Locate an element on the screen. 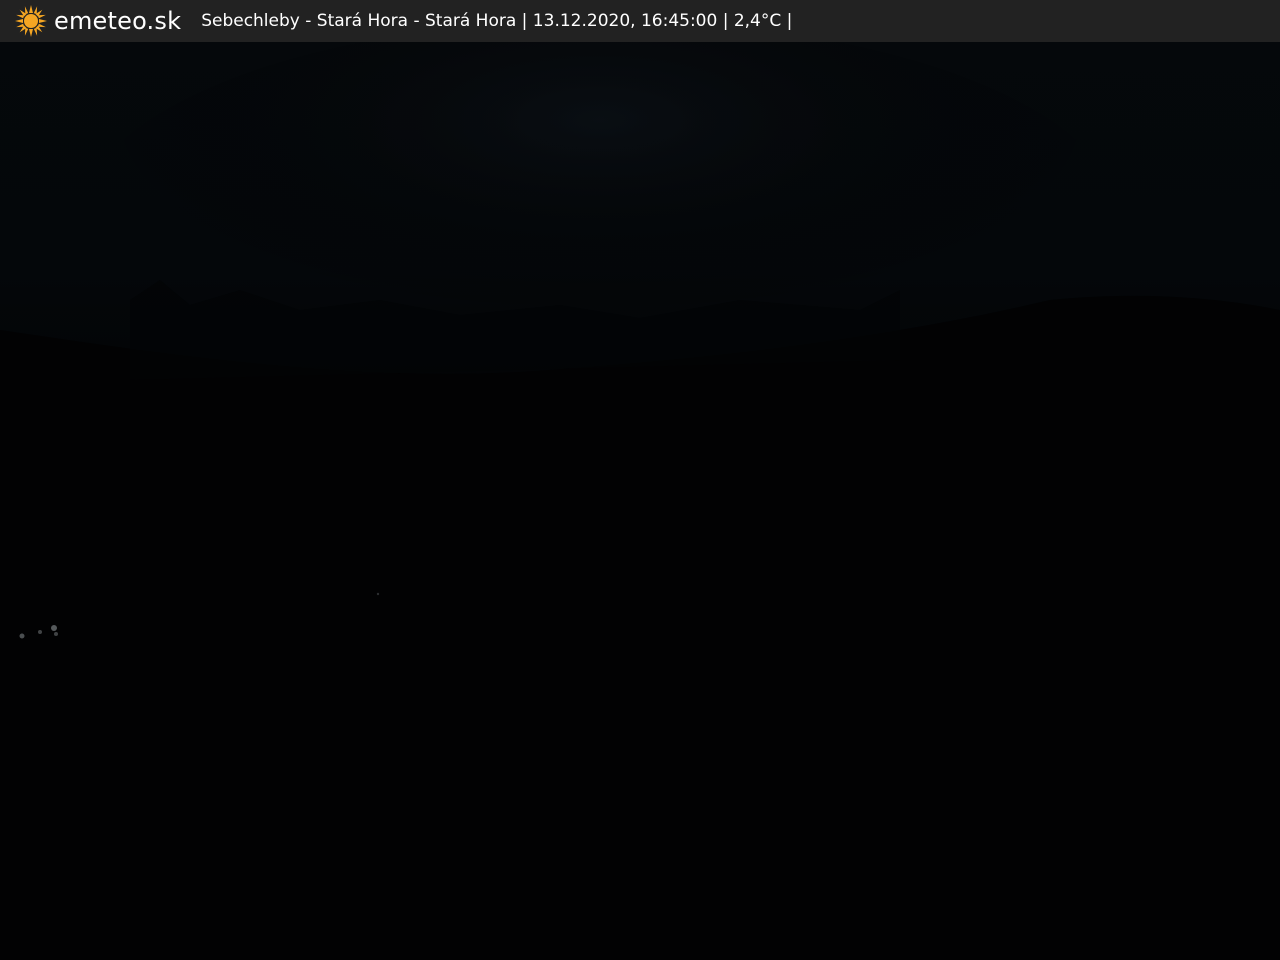 This screenshot has height=960, width=1280. brand-name: emeteo.sk is located at coordinates (118, 21).